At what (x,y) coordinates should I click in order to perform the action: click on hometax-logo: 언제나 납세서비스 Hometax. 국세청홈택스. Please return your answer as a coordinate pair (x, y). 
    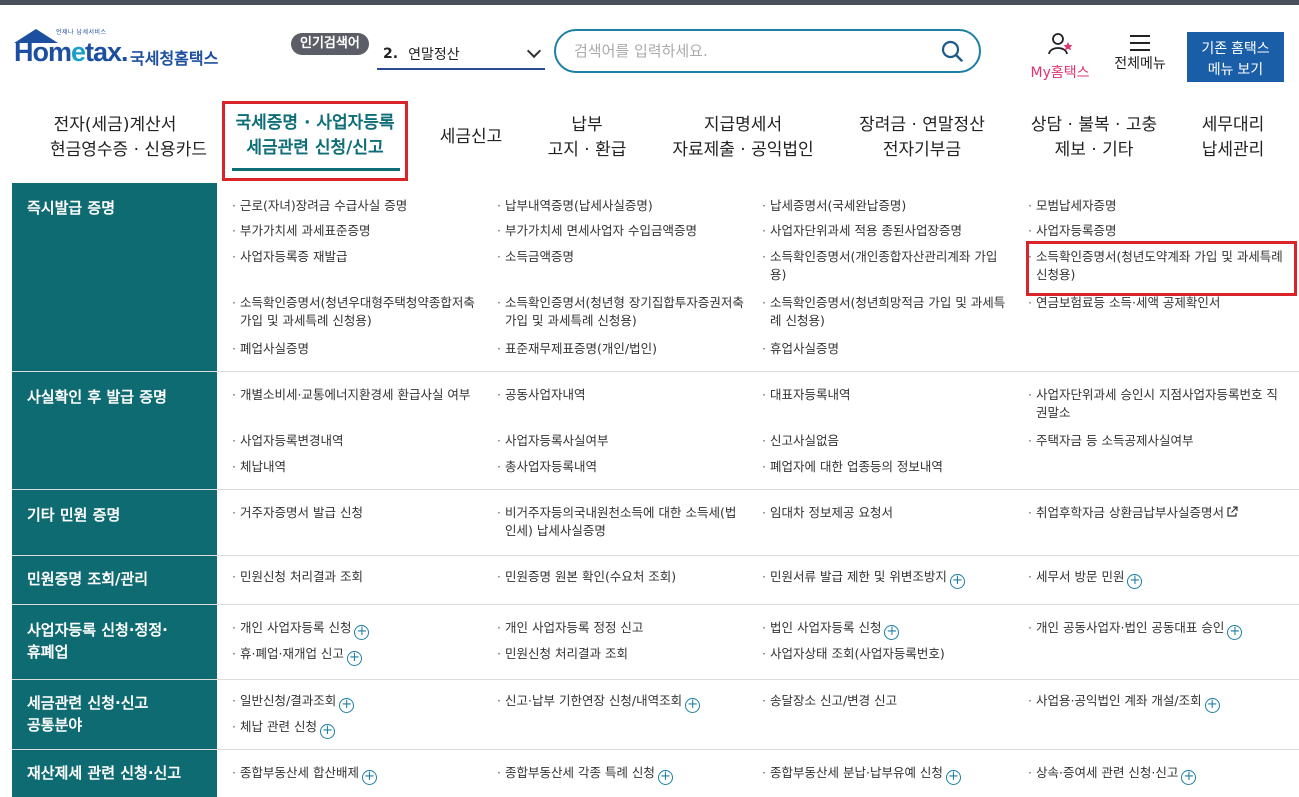
    Looking at the image, I should click on (121, 55).